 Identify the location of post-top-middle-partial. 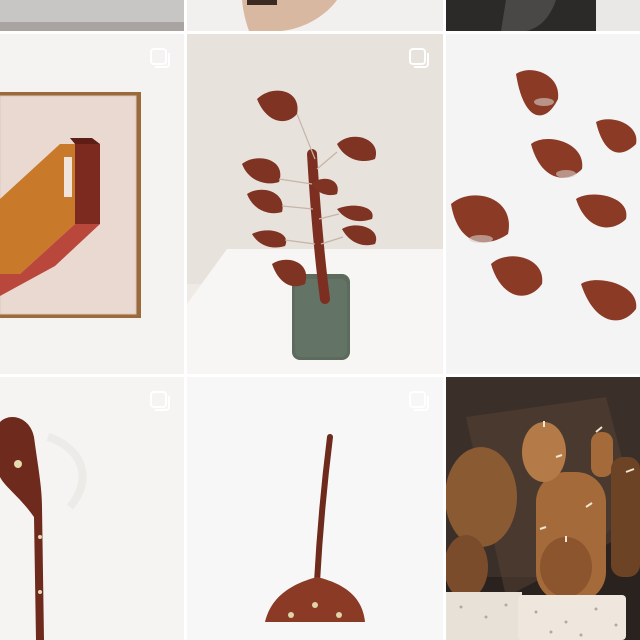
(315, 15).